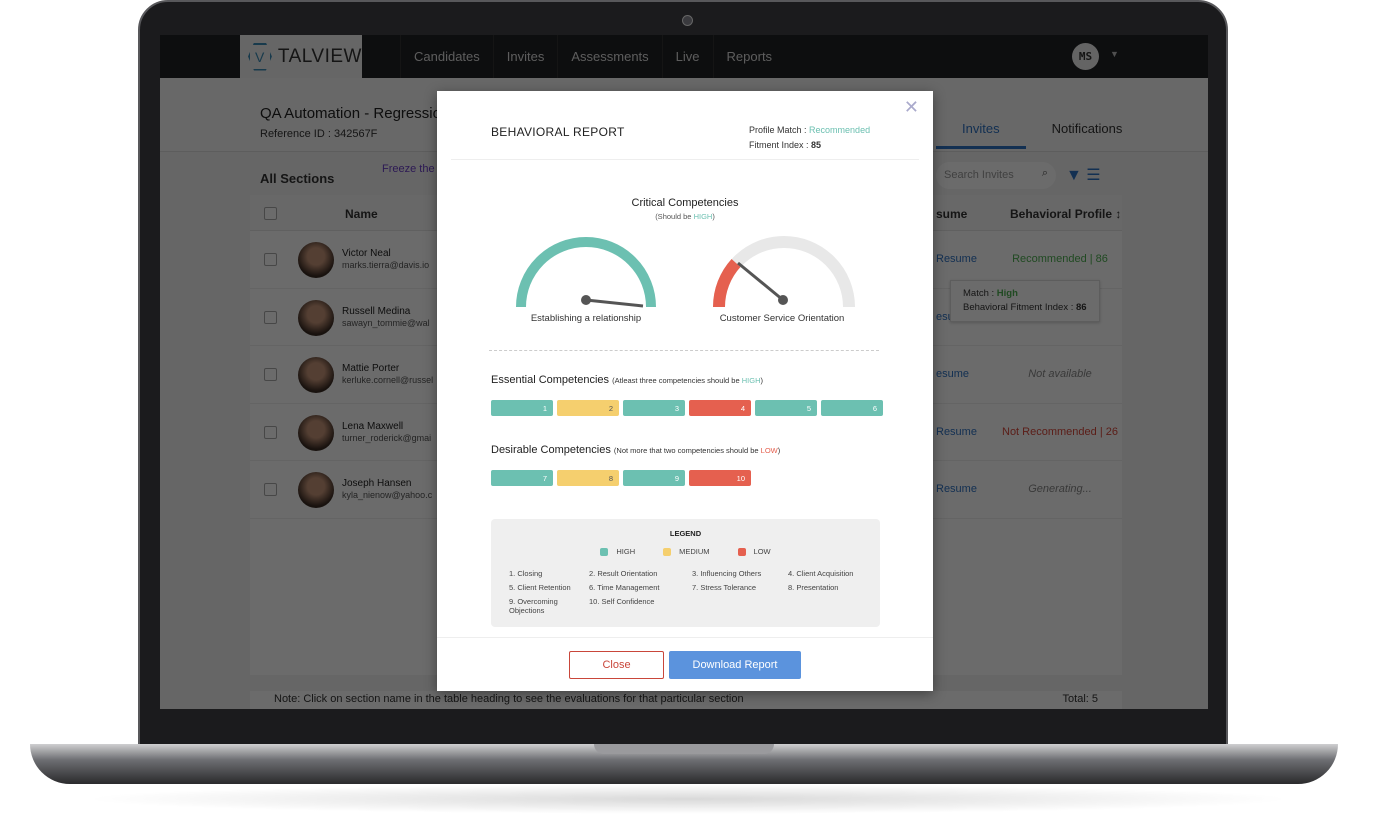 The height and width of the screenshot is (829, 1376). Describe the element at coordinates (558, 132) in the screenshot. I see `modal-title: BEHAVIORAL REPORT` at that location.